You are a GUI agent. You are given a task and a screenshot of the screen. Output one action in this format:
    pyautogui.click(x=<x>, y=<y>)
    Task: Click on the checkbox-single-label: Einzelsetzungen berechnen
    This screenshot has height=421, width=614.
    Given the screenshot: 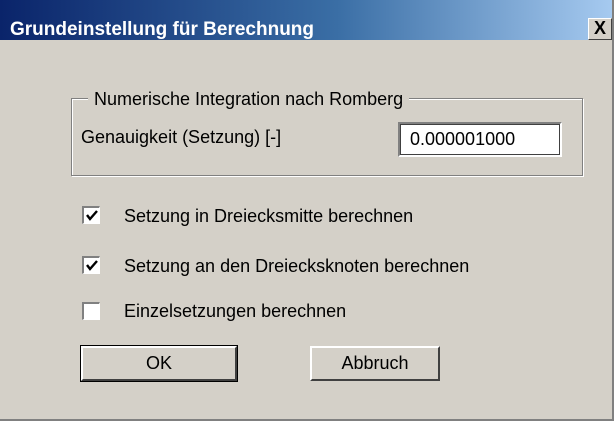 What is the action you would take?
    pyautogui.click(x=235, y=311)
    